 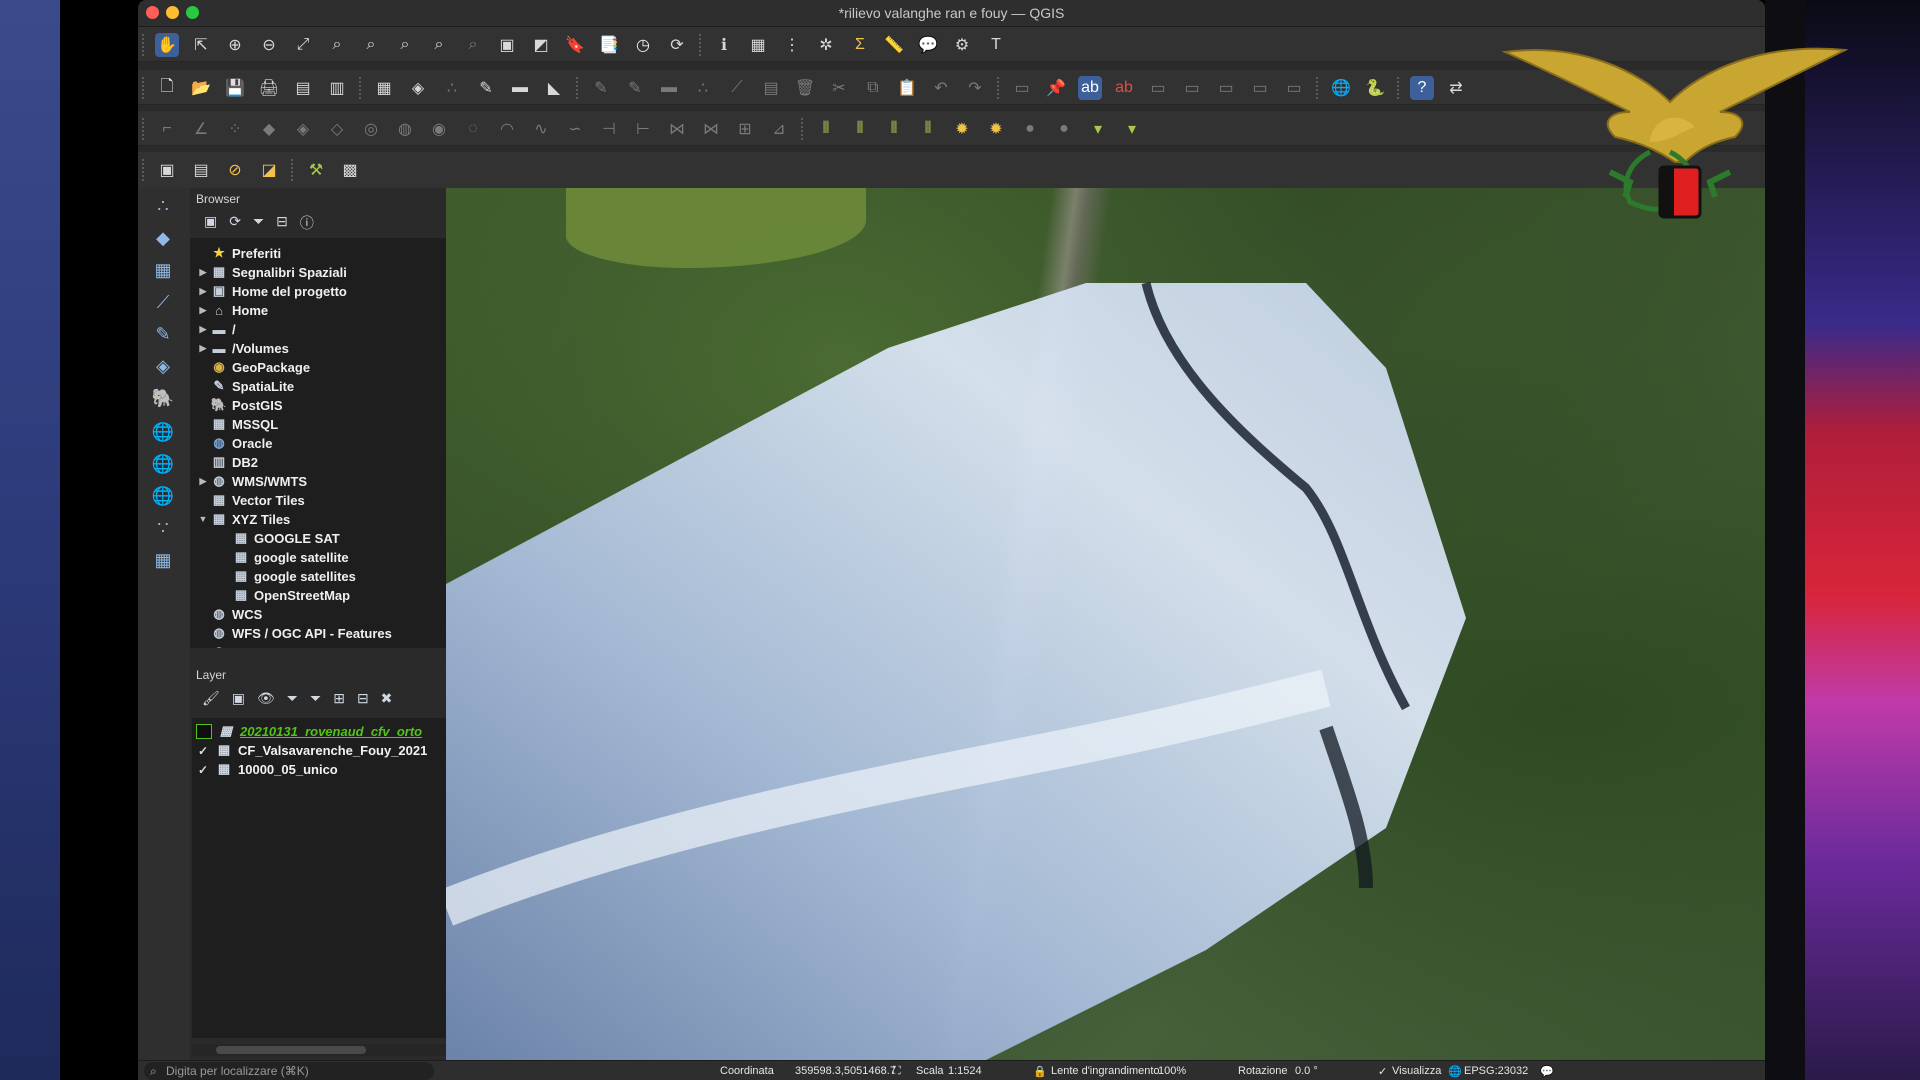 I want to click on new-map-view-icon: ▣, so click(x=507, y=45).